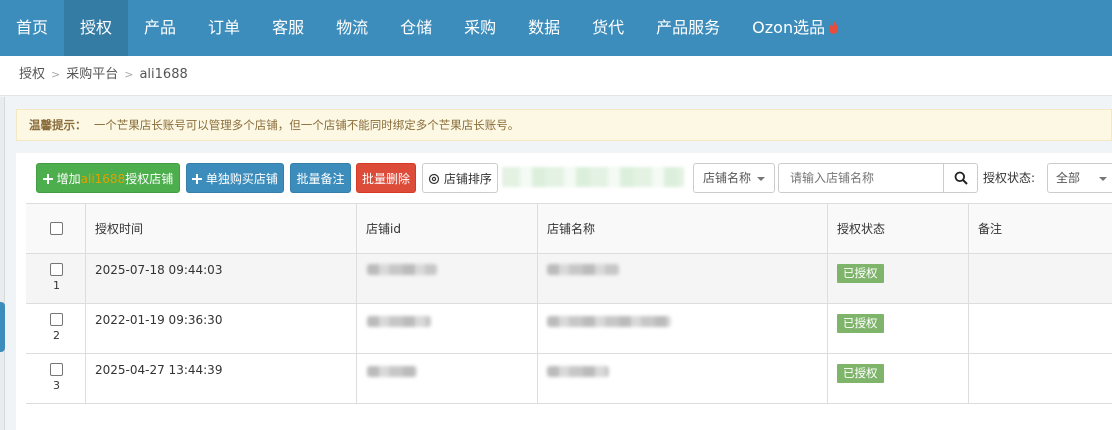  I want to click on batch-note-button: 批量备注, so click(320, 178).